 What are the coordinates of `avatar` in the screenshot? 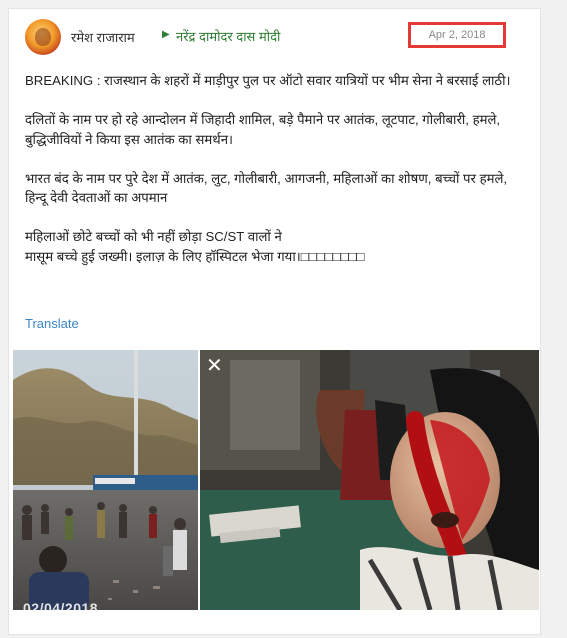 It's located at (43, 37).